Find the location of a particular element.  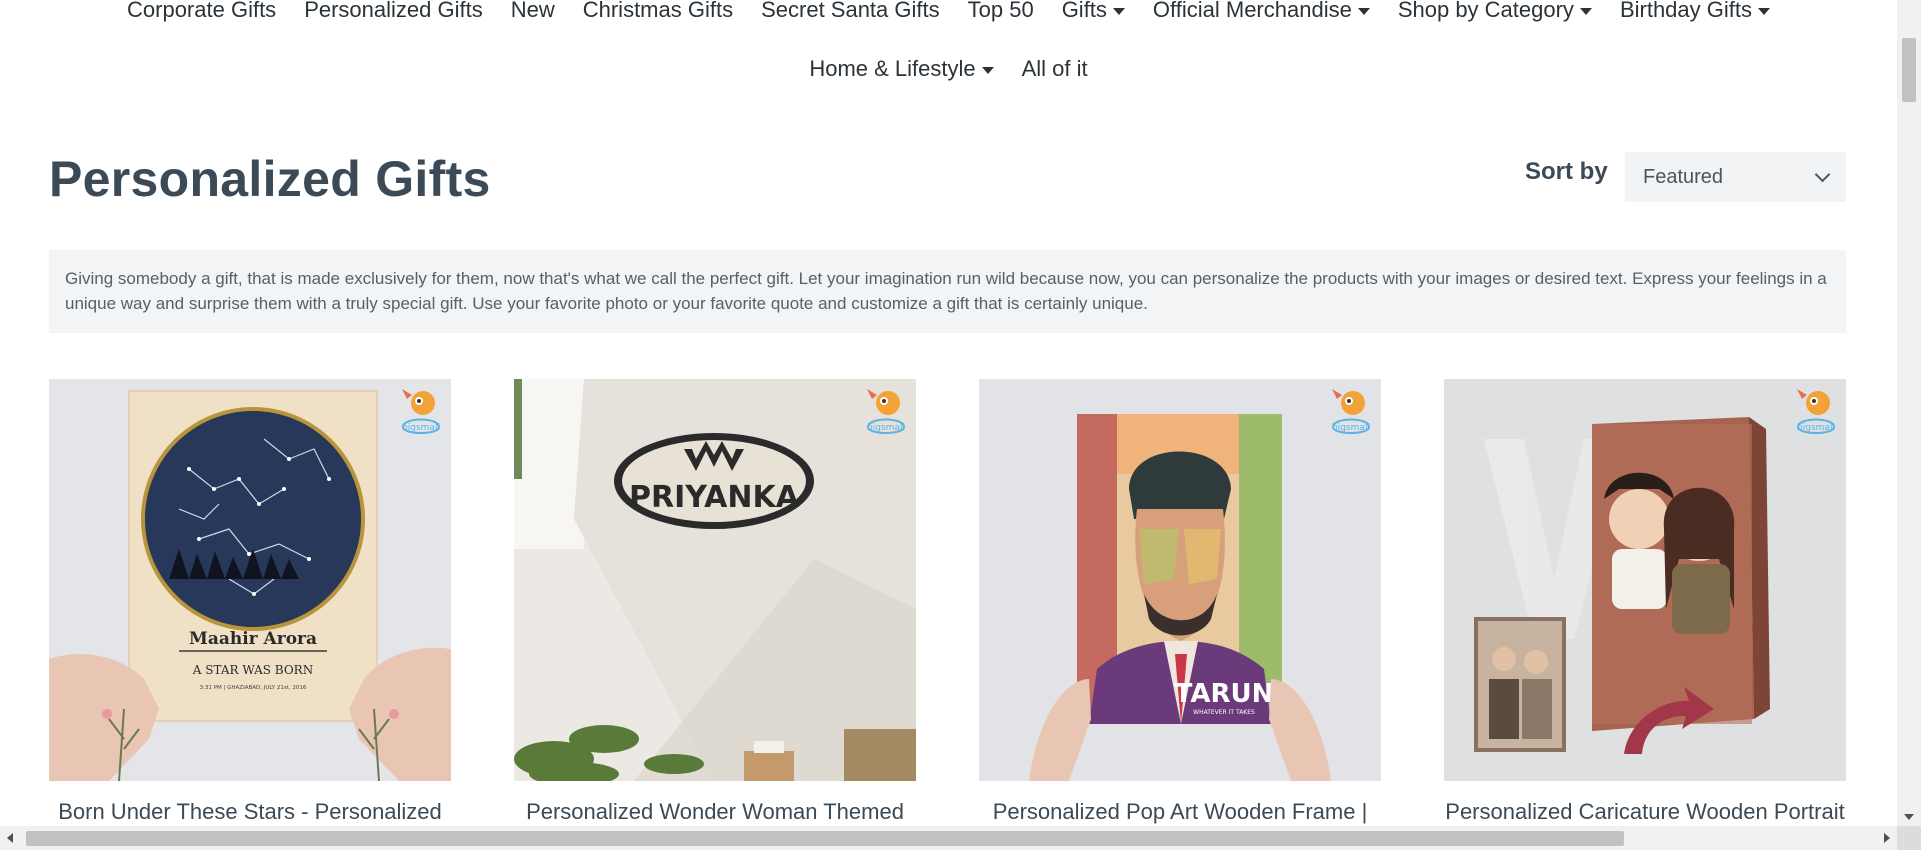

scroll-right-arrow-icon is located at coordinates (1887, 838).